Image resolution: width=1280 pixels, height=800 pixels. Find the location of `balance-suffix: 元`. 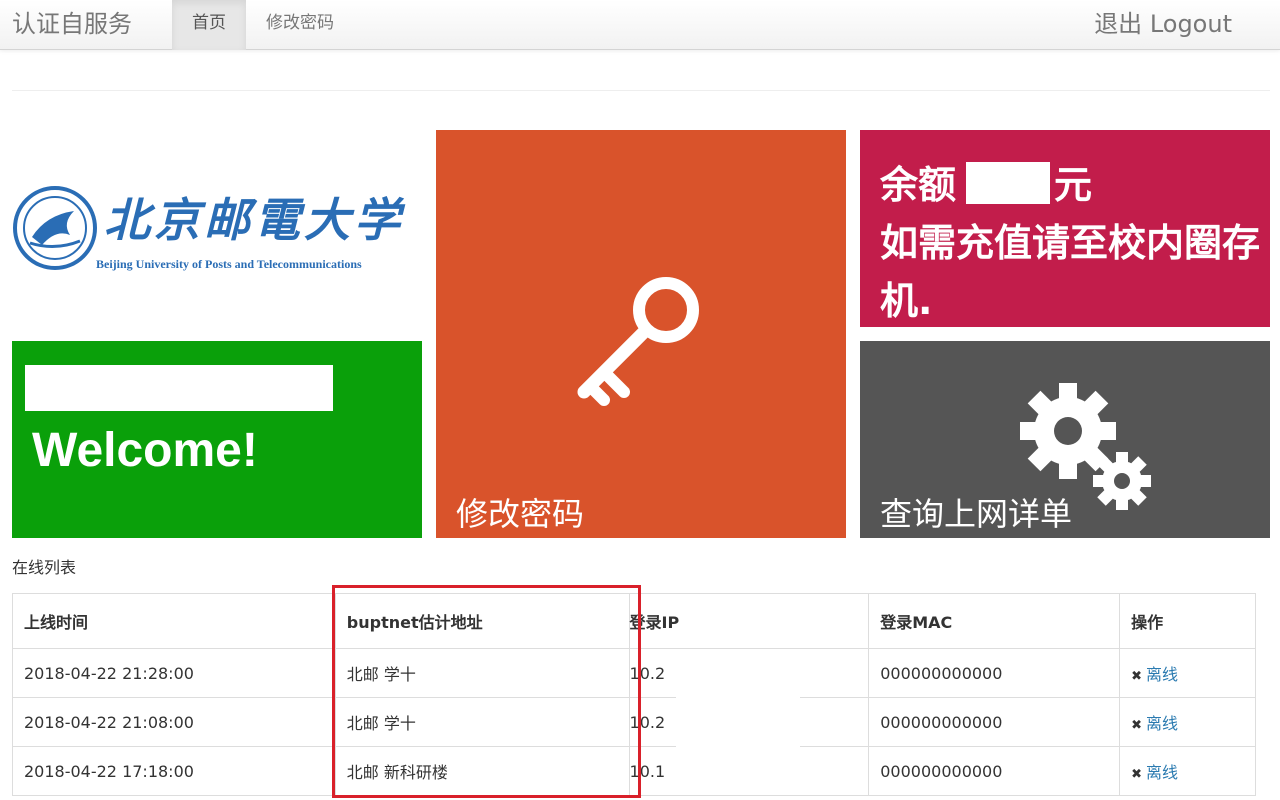

balance-suffix: 元 is located at coordinates (1073, 185).